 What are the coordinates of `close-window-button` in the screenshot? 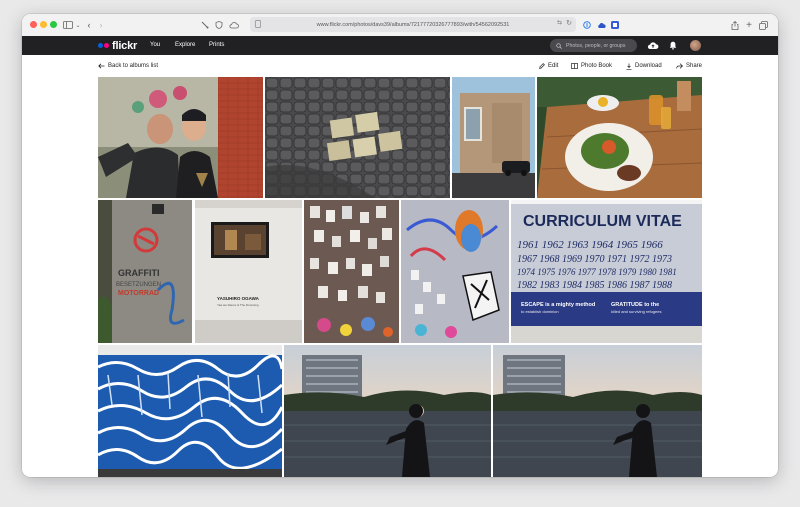 It's located at (33, 24).